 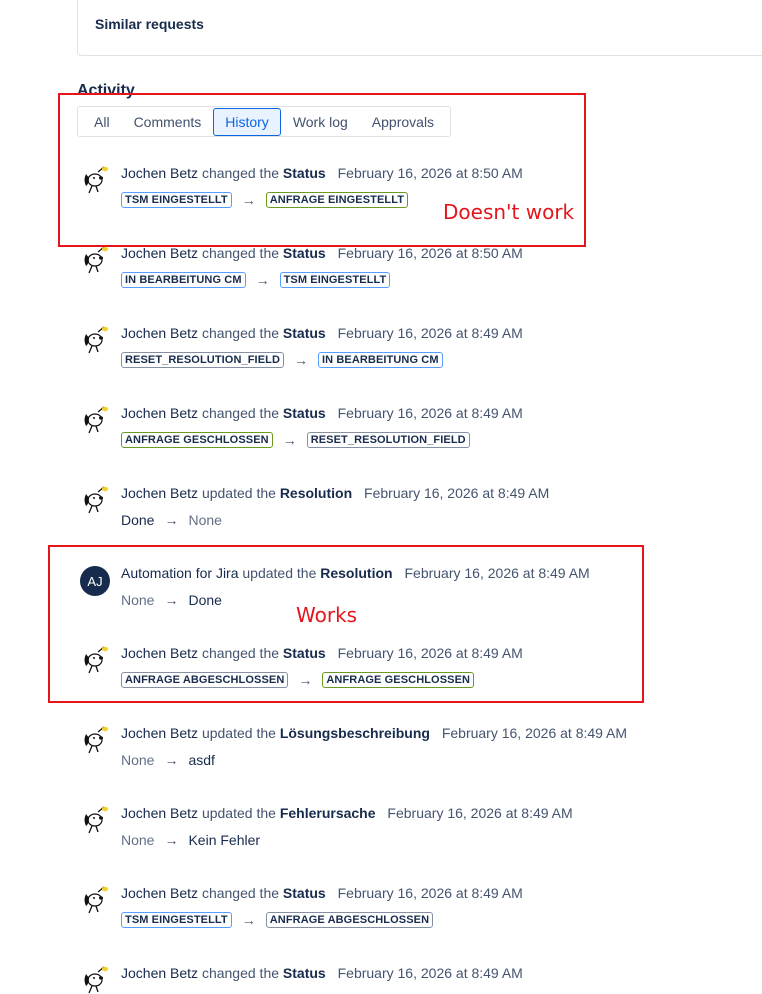 I want to click on status-lozenge-from: TSM EINGESTELLT, so click(x=176, y=920).